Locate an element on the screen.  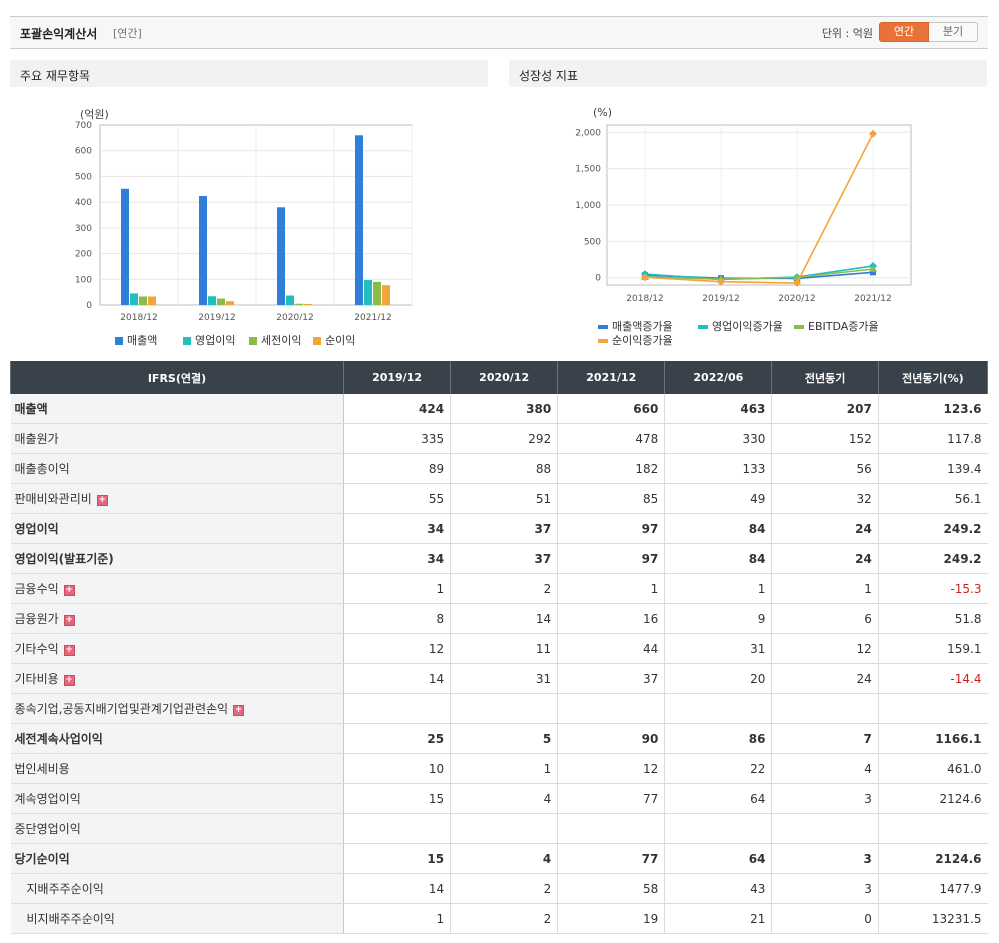
table-cell: 2 is located at coordinates (504, 588).